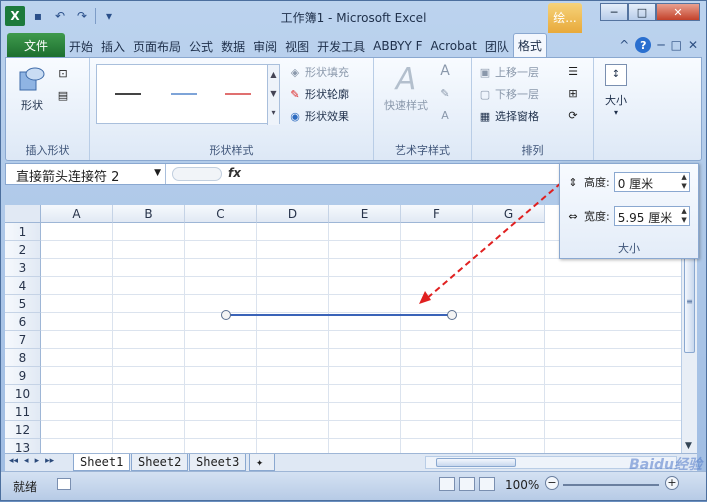 This screenshot has width=707, height=502. Describe the element at coordinates (467, 484) in the screenshot. I see `page-layout-view-button` at that location.